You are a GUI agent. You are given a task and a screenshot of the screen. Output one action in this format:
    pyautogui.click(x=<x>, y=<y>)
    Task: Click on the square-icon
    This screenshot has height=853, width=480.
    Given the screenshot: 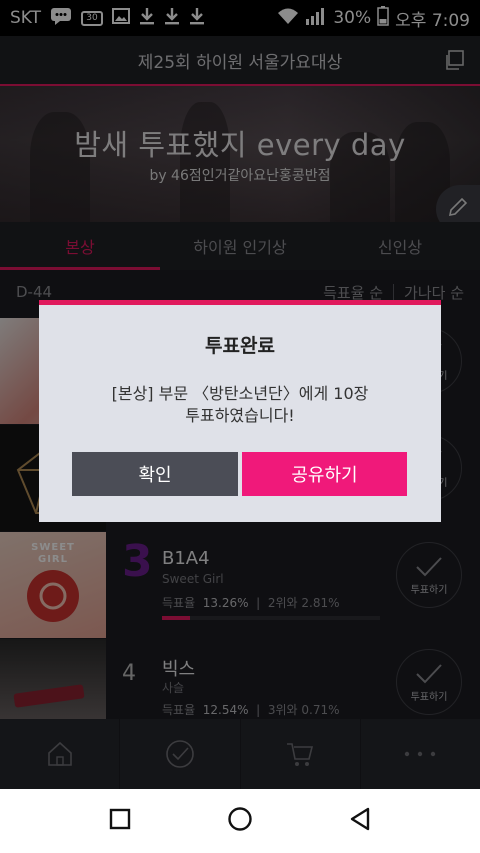 What is the action you would take?
    pyautogui.click(x=119, y=819)
    